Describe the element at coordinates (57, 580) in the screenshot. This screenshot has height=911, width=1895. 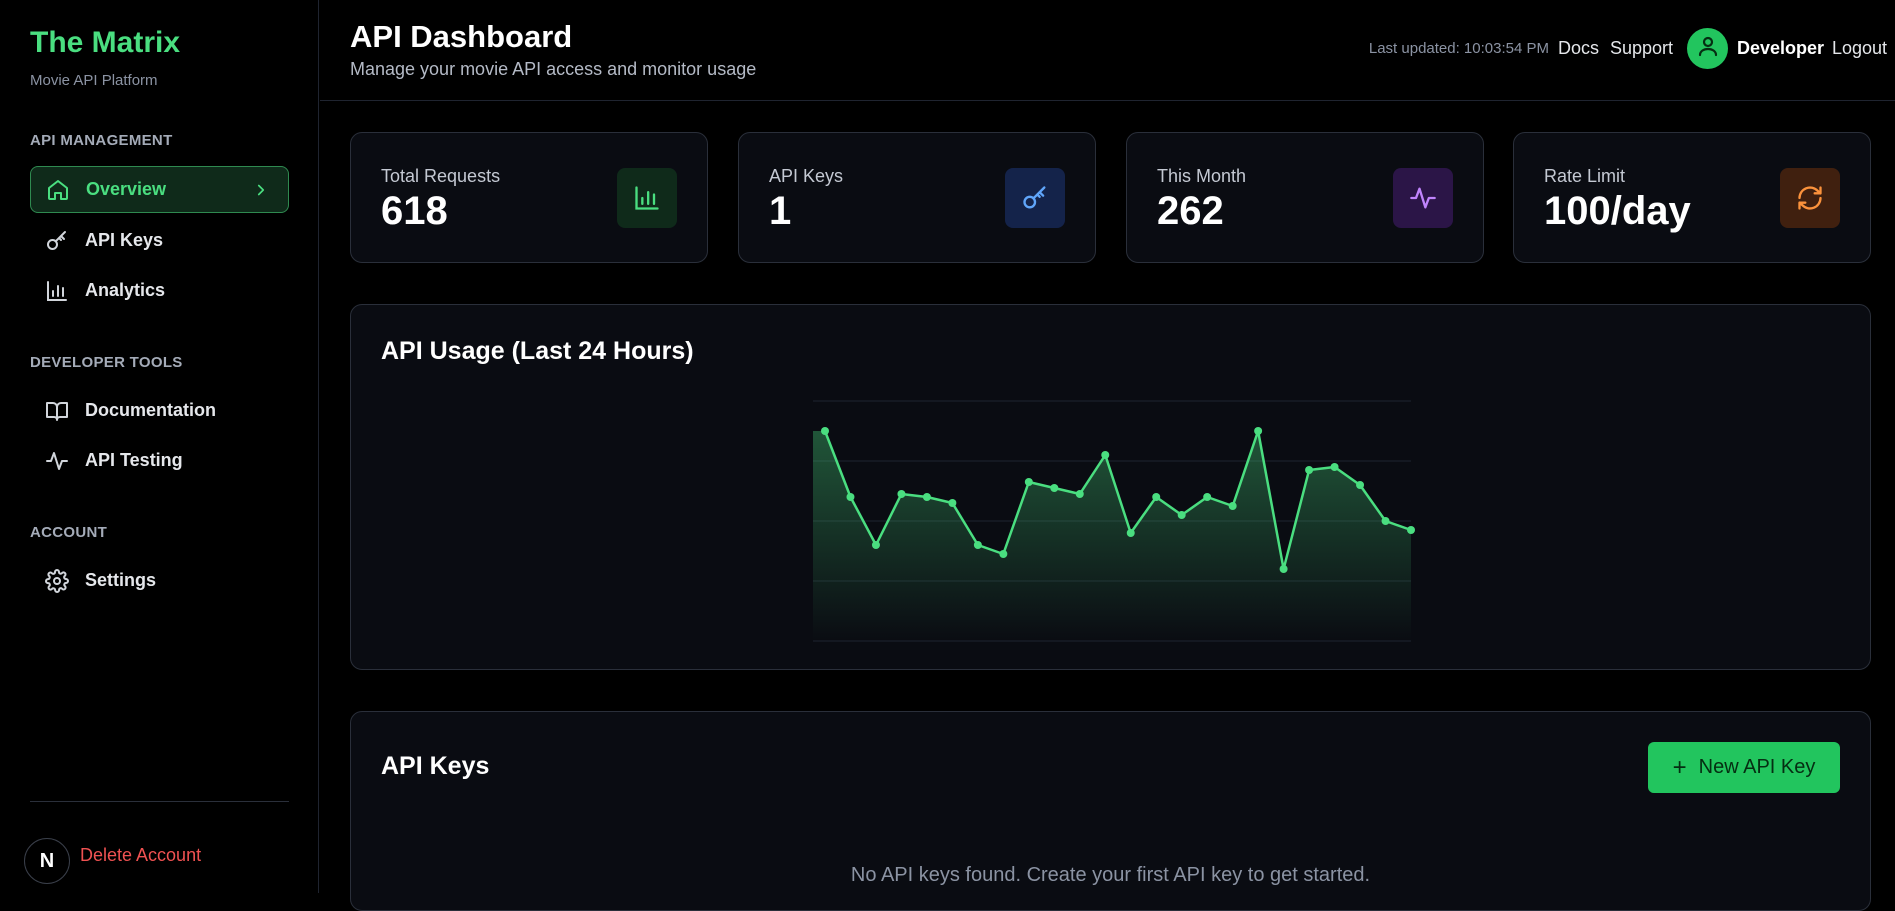
I see `gear-icon` at that location.